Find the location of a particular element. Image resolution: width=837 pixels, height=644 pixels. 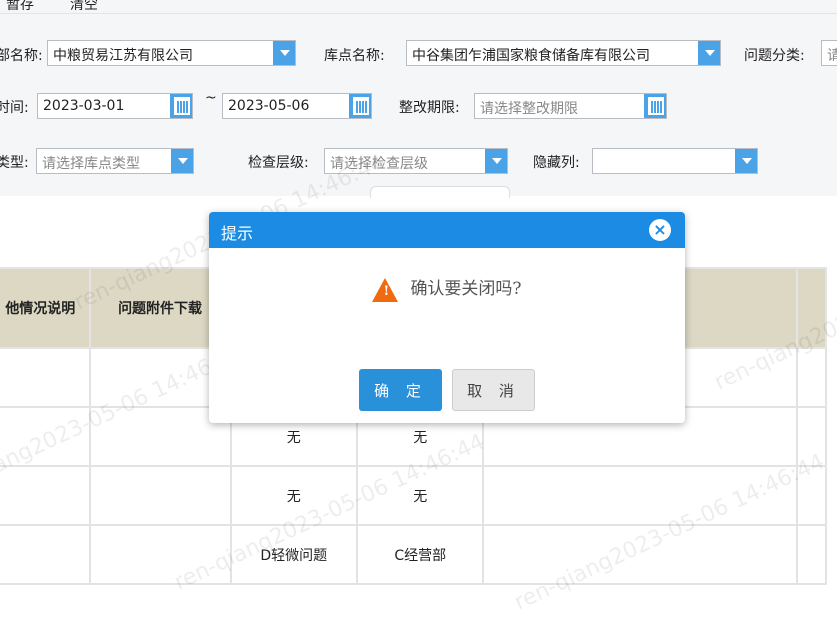

depot-select: 中谷集团乍浦国家粮食储备库有限公司 is located at coordinates (563, 53).